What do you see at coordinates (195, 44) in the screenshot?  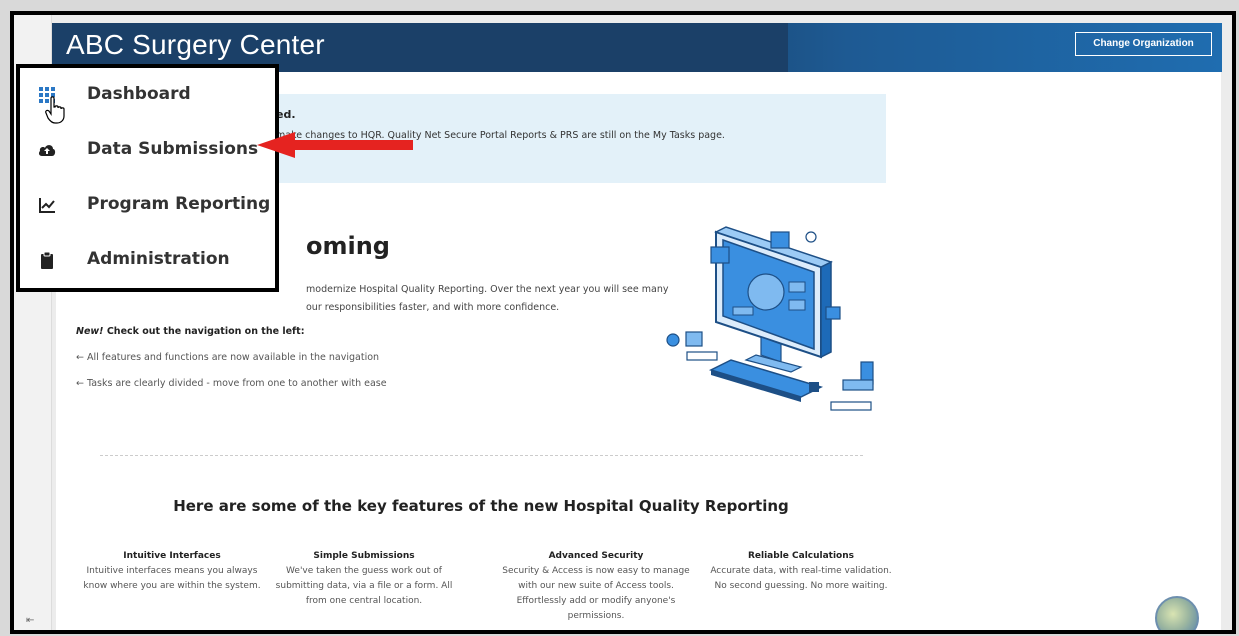 I see `organization-name: ABC Surgery Center` at bounding box center [195, 44].